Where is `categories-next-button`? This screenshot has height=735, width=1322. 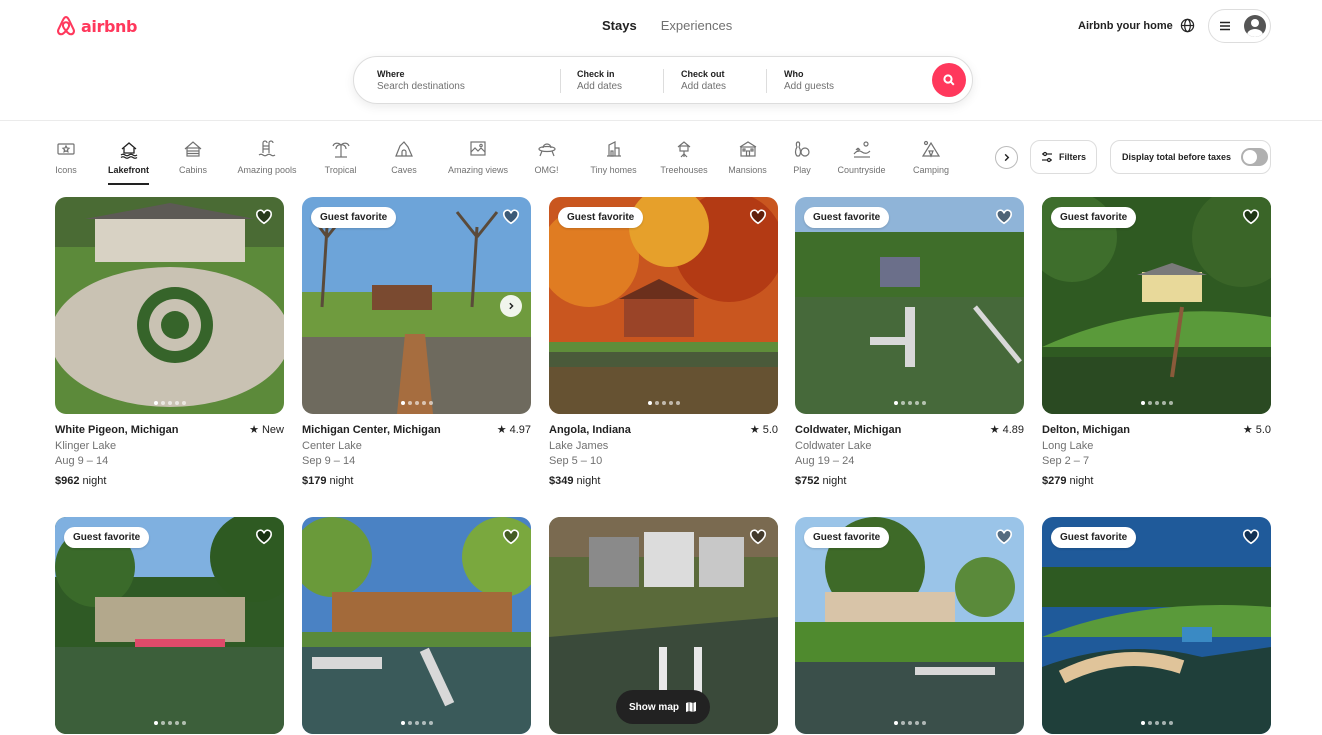 categories-next-button is located at coordinates (1006, 157).